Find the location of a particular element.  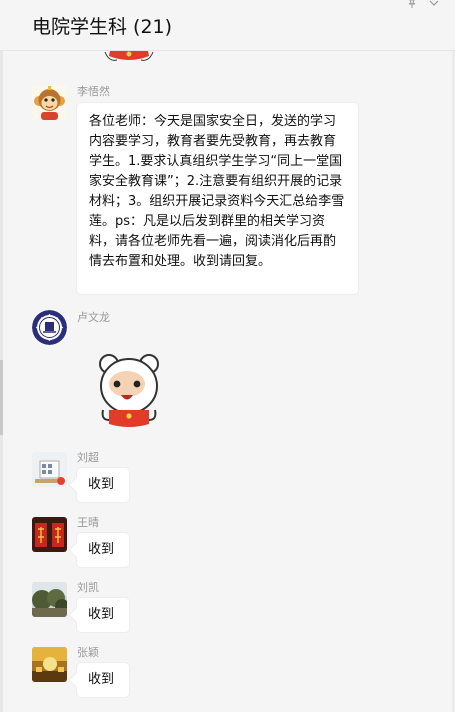

sender-name: 卢文龙 is located at coordinates (93, 317).